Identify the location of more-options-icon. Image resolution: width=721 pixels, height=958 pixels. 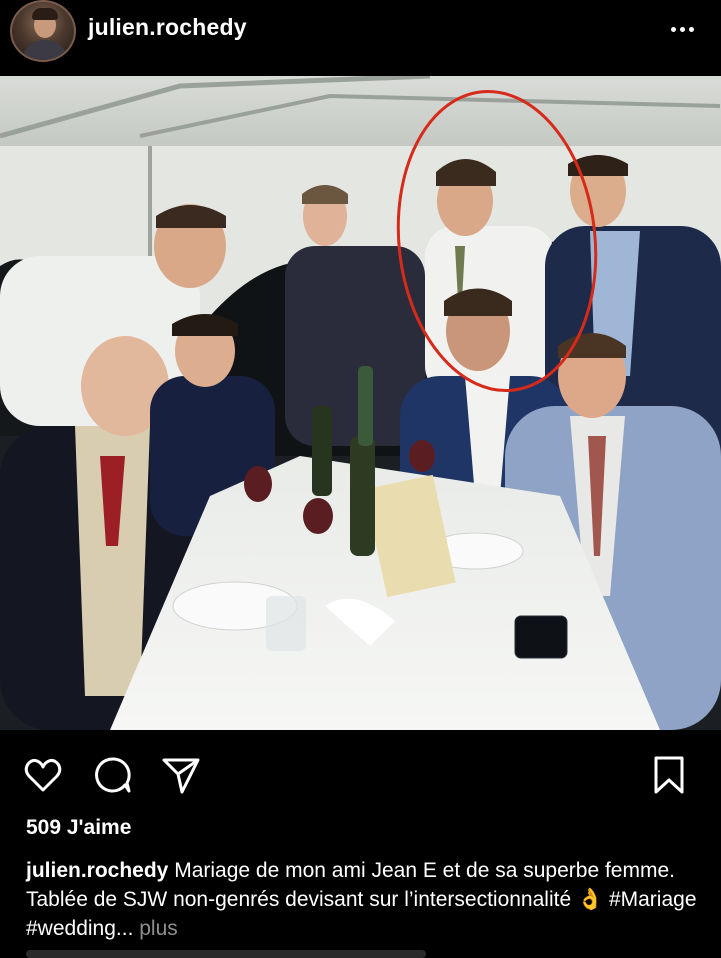
(682, 29).